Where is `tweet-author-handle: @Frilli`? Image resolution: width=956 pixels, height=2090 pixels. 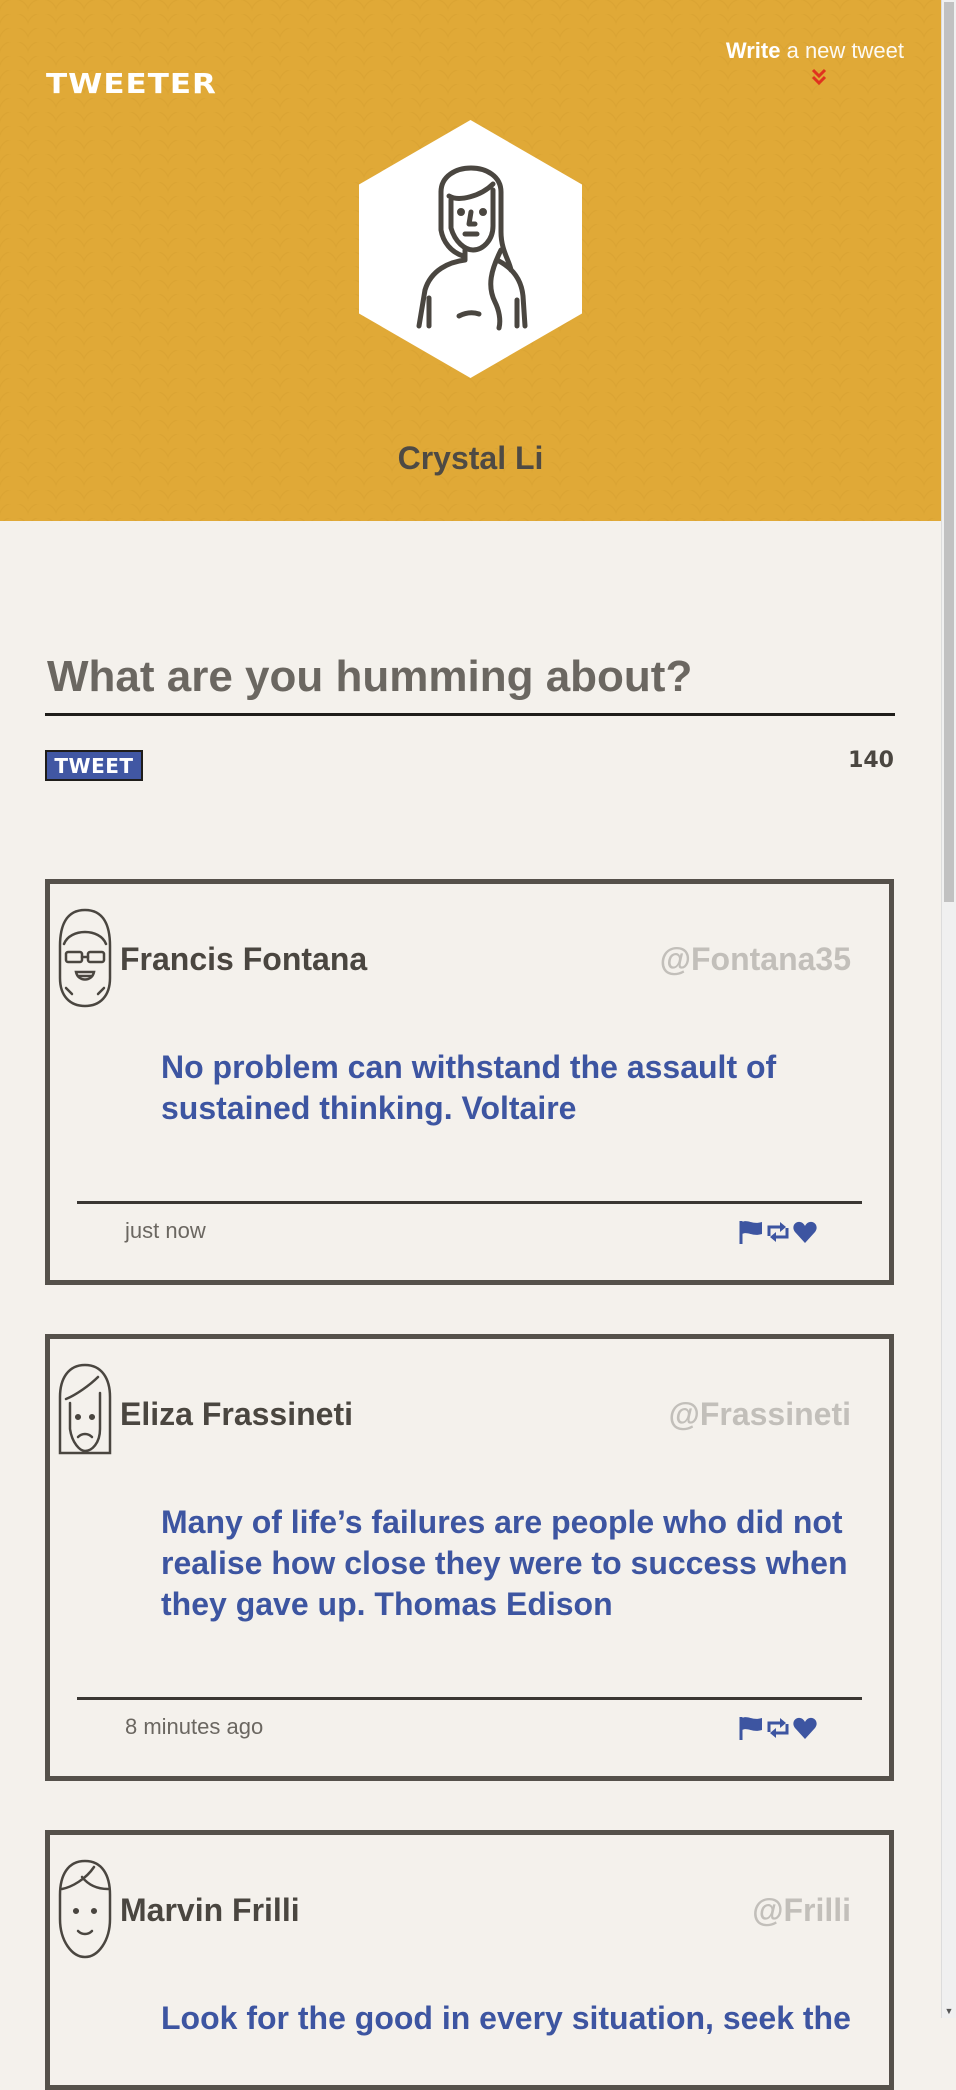
tweet-author-handle: @Frilli is located at coordinates (801, 1910).